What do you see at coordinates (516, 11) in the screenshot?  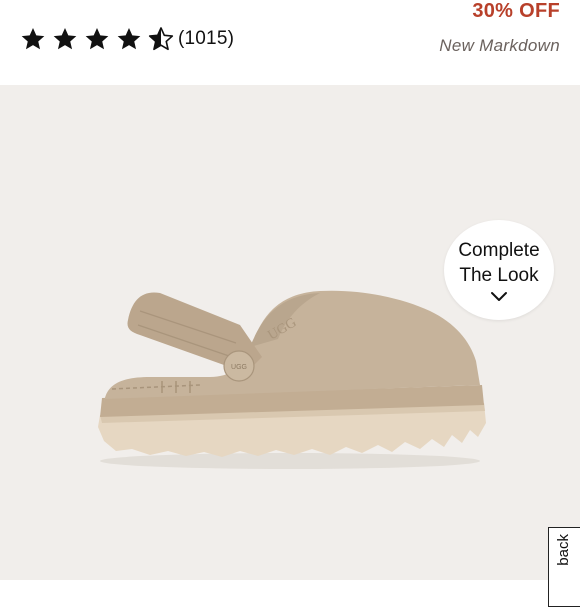 I see `discount-label: 30% OFF` at bounding box center [516, 11].